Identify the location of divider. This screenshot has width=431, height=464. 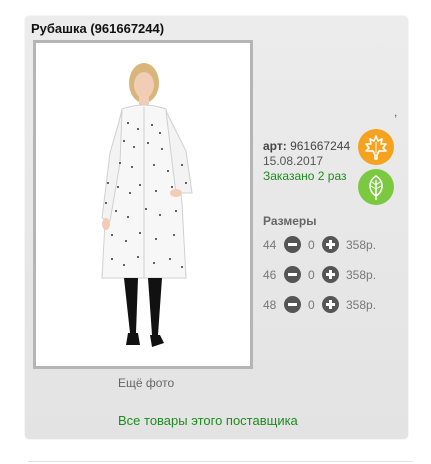
(220, 461).